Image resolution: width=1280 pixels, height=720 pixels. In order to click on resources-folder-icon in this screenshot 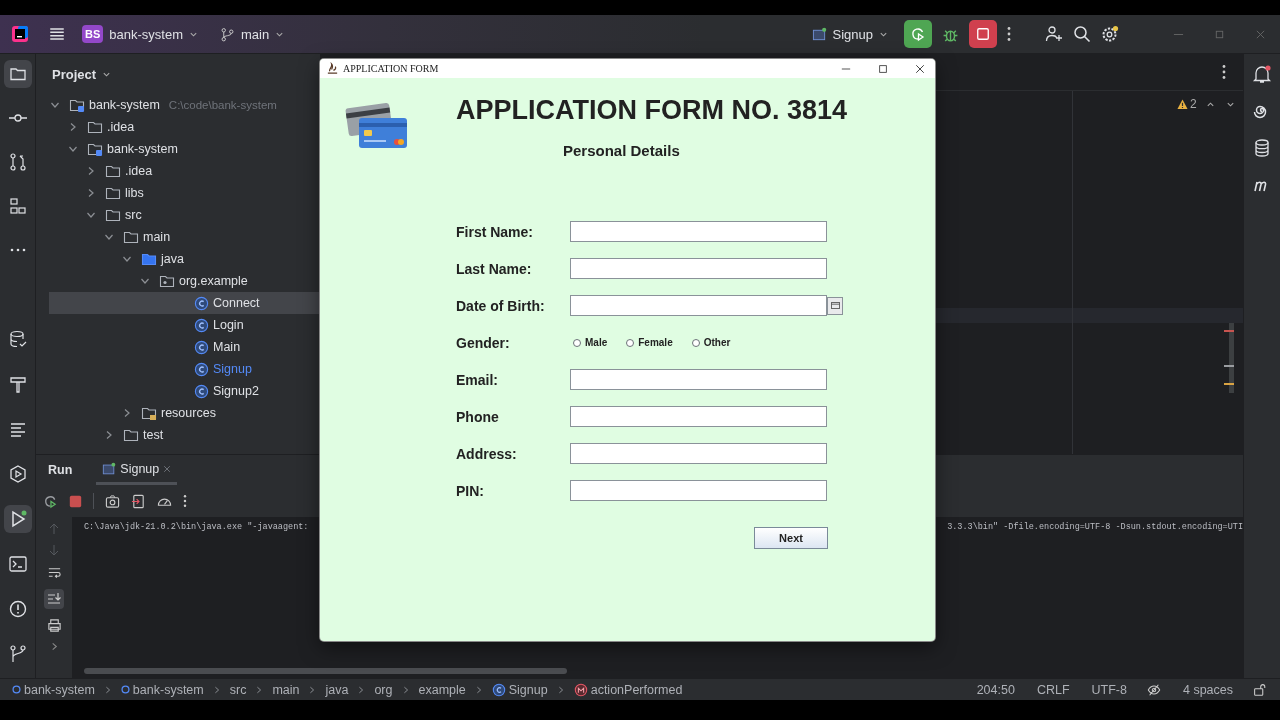, I will do `click(149, 413)`.